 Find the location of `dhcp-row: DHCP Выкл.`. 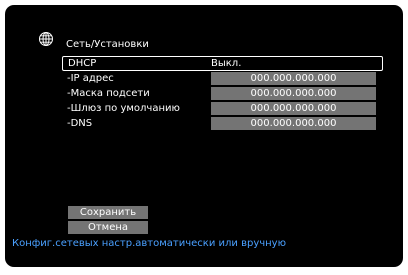

dhcp-row: DHCP Выкл. is located at coordinates (222, 63).